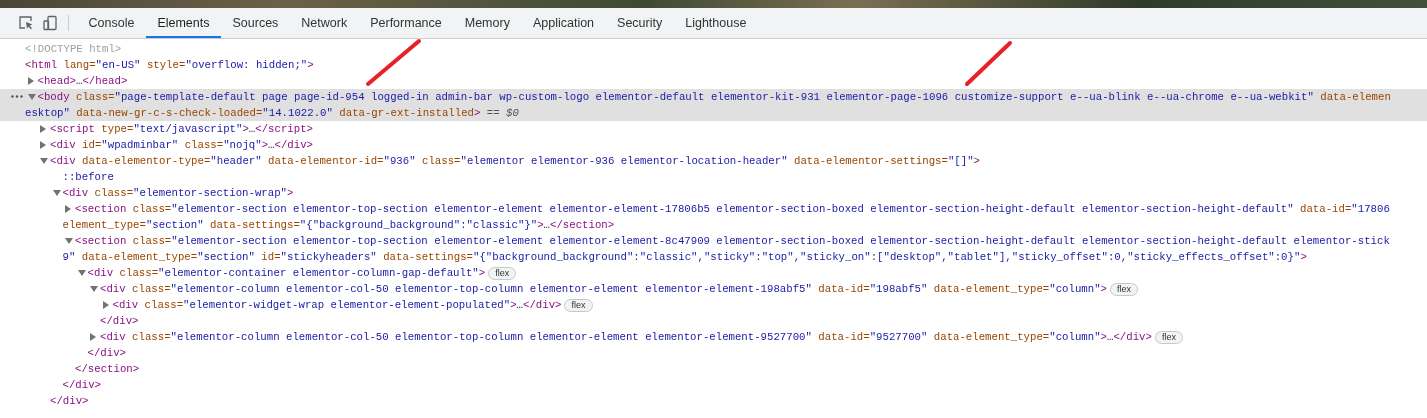  Describe the element at coordinates (272, 113) in the screenshot. I see `code-line: esktop" data-new-gr-c-s-check-loaded="14.1022.0" data-gr-ext-installed> == $0` at that location.